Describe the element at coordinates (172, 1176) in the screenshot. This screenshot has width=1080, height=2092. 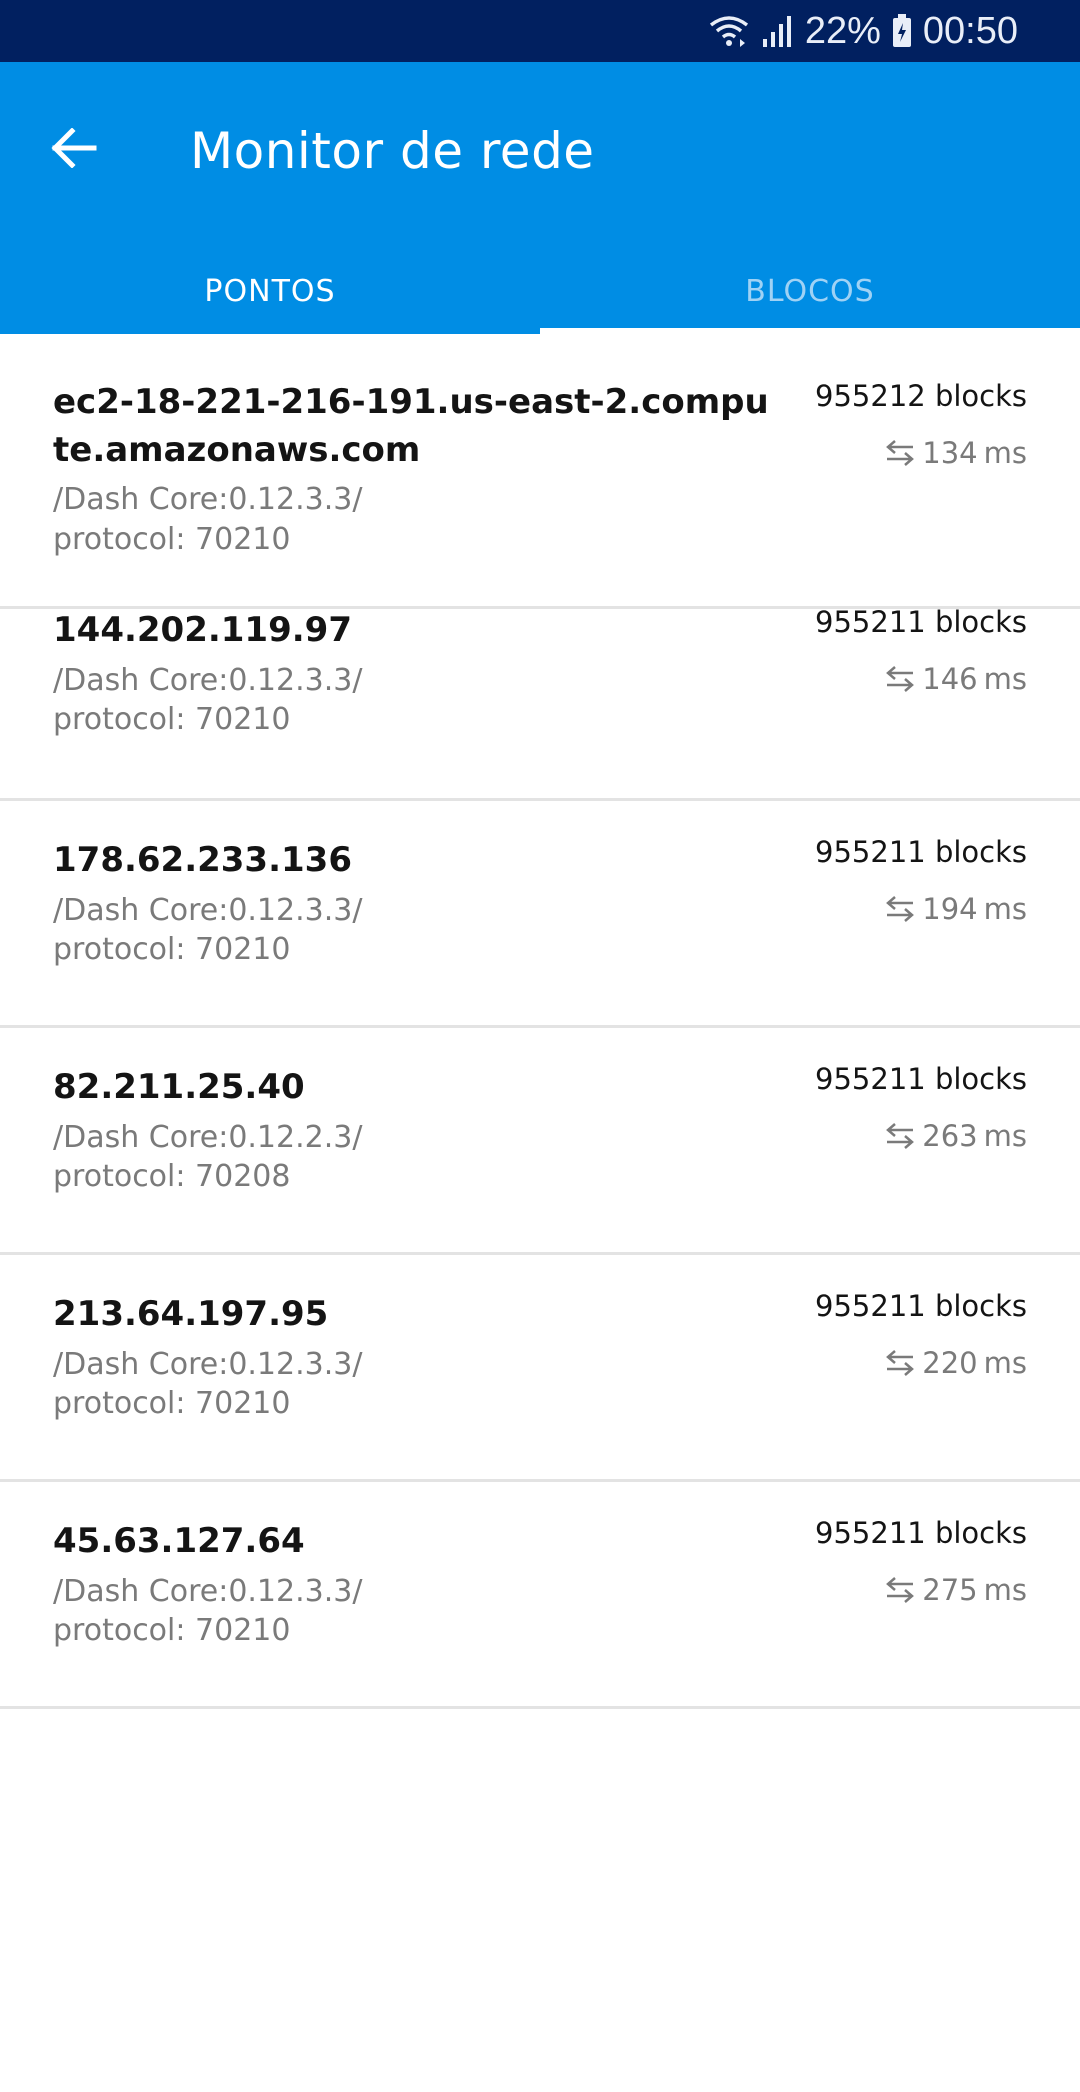
I see `peer-protocol: protocol: 70208` at that location.